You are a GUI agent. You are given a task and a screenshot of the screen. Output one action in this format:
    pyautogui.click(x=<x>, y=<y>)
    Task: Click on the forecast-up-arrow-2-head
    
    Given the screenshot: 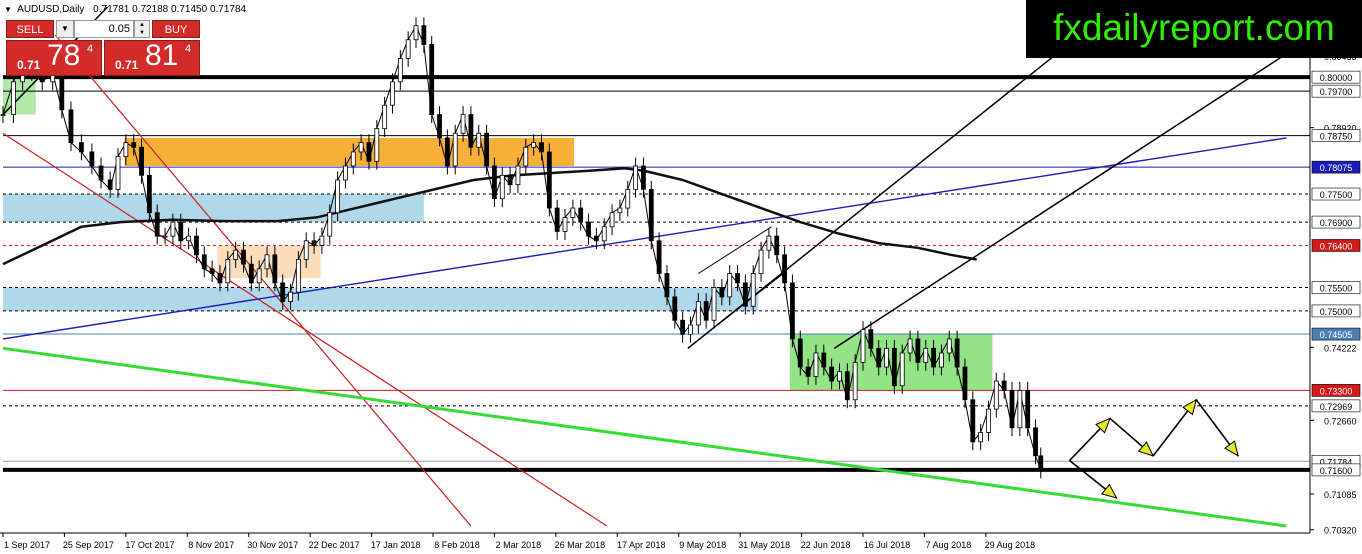 What is the action you would take?
    pyautogui.click(x=1190, y=407)
    